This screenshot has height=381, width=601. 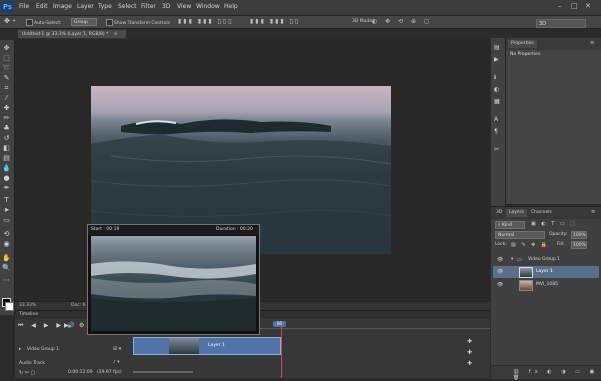 I want to click on history-panel-icon: ▤, so click(x=497, y=47).